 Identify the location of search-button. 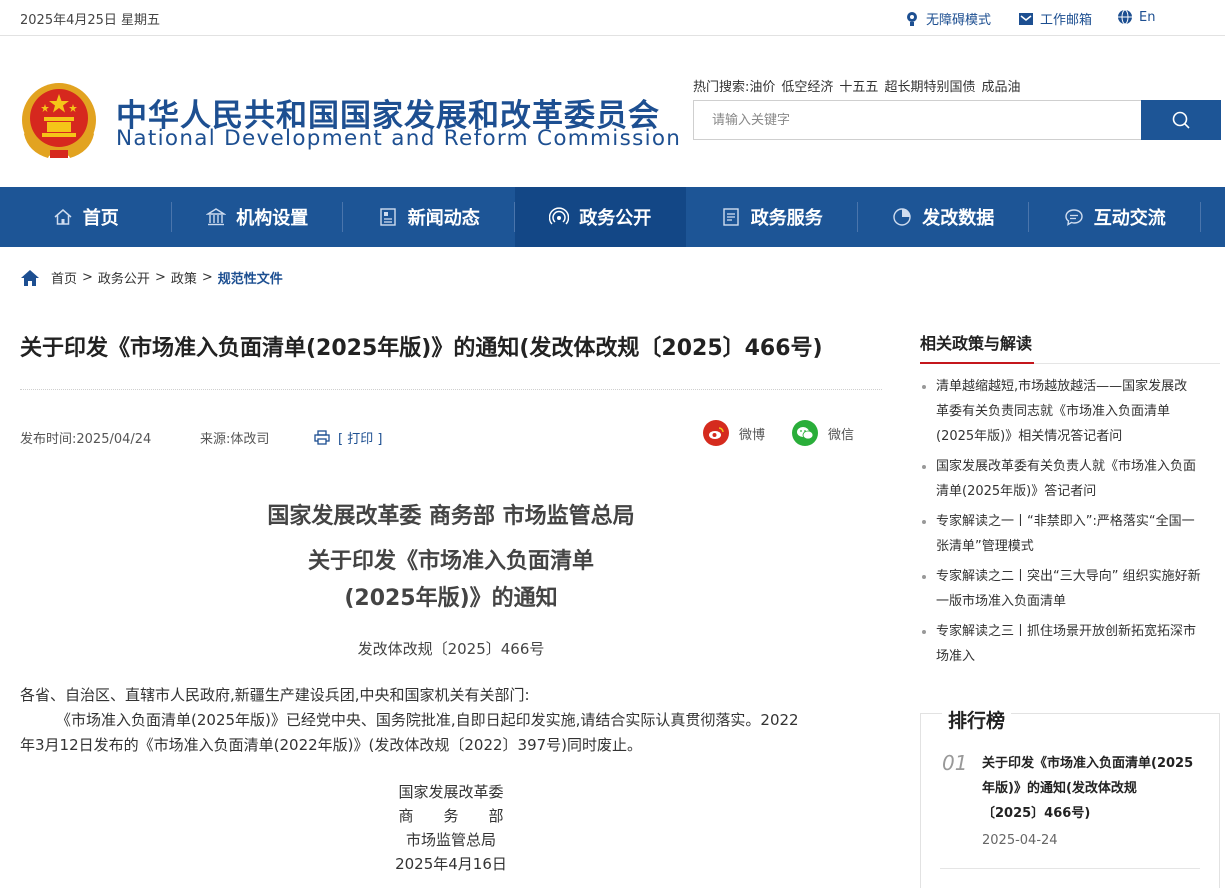
(1181, 120).